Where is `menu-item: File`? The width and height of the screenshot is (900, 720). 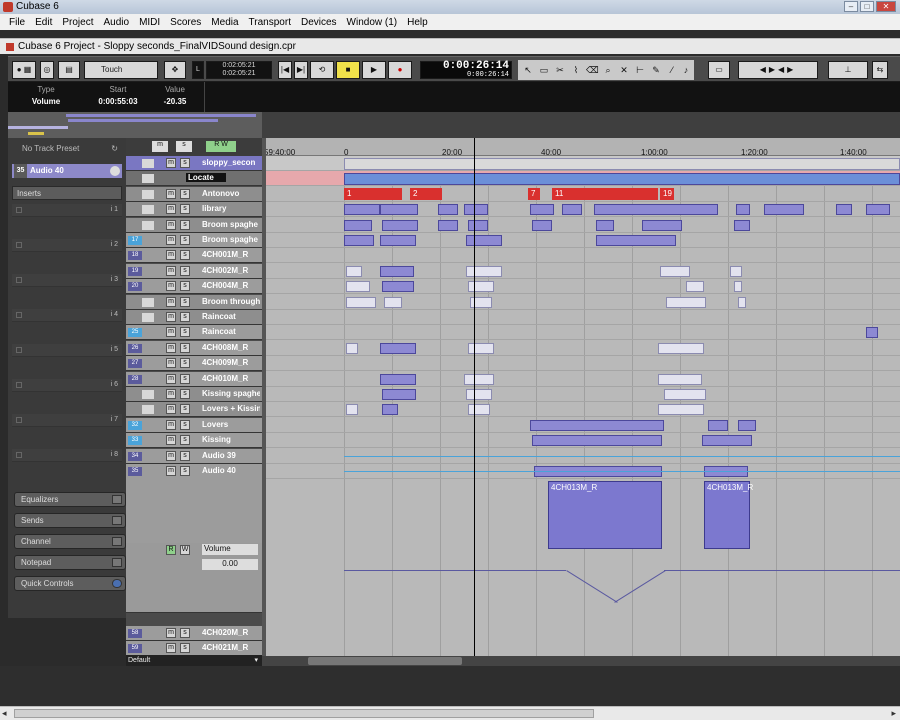 menu-item: File is located at coordinates (17, 22).